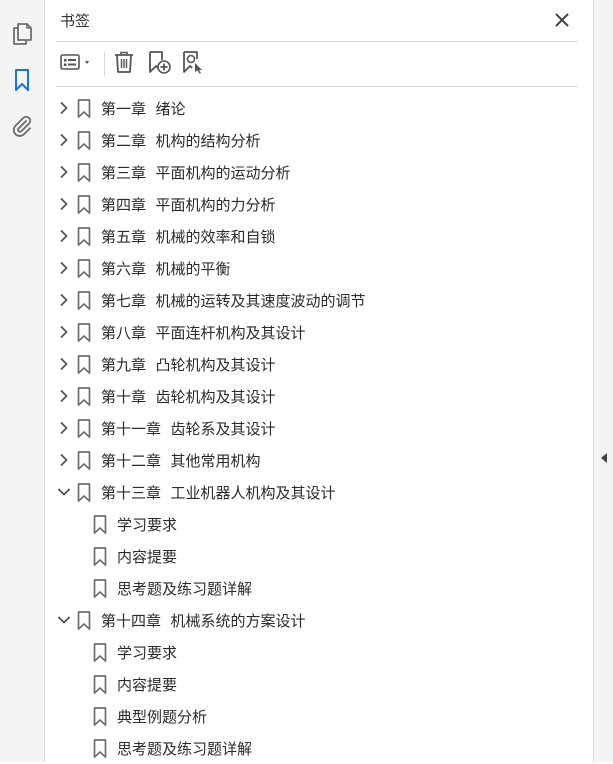 The height and width of the screenshot is (764, 613). Describe the element at coordinates (203, 621) in the screenshot. I see `bookmark-label: 第十四章 机械系统的方案设计` at that location.